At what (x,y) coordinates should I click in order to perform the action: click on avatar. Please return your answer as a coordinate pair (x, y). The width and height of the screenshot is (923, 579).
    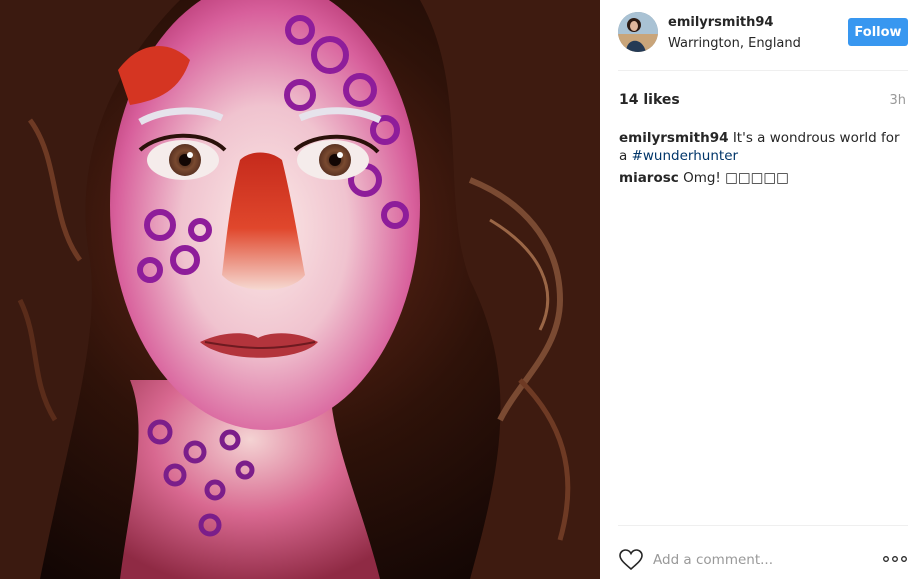
    Looking at the image, I should click on (638, 32).